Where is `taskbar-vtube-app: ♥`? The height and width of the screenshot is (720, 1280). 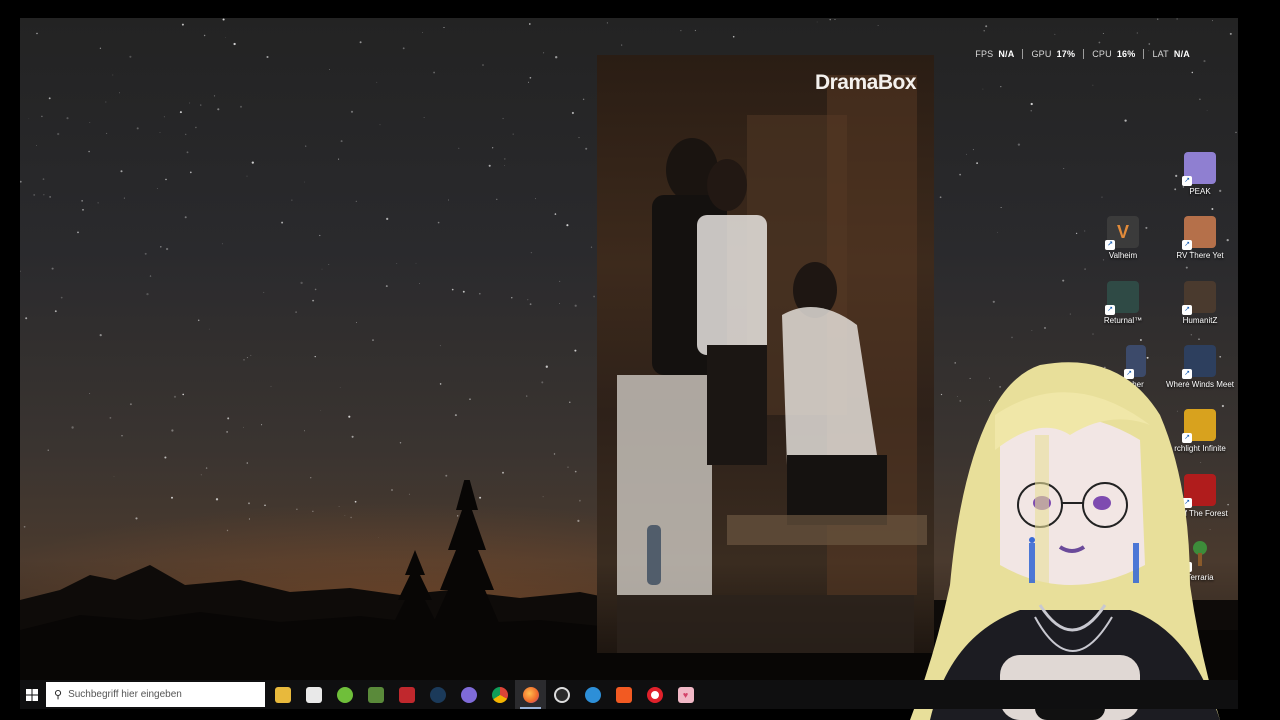 taskbar-vtube-app: ♥ is located at coordinates (685, 694).